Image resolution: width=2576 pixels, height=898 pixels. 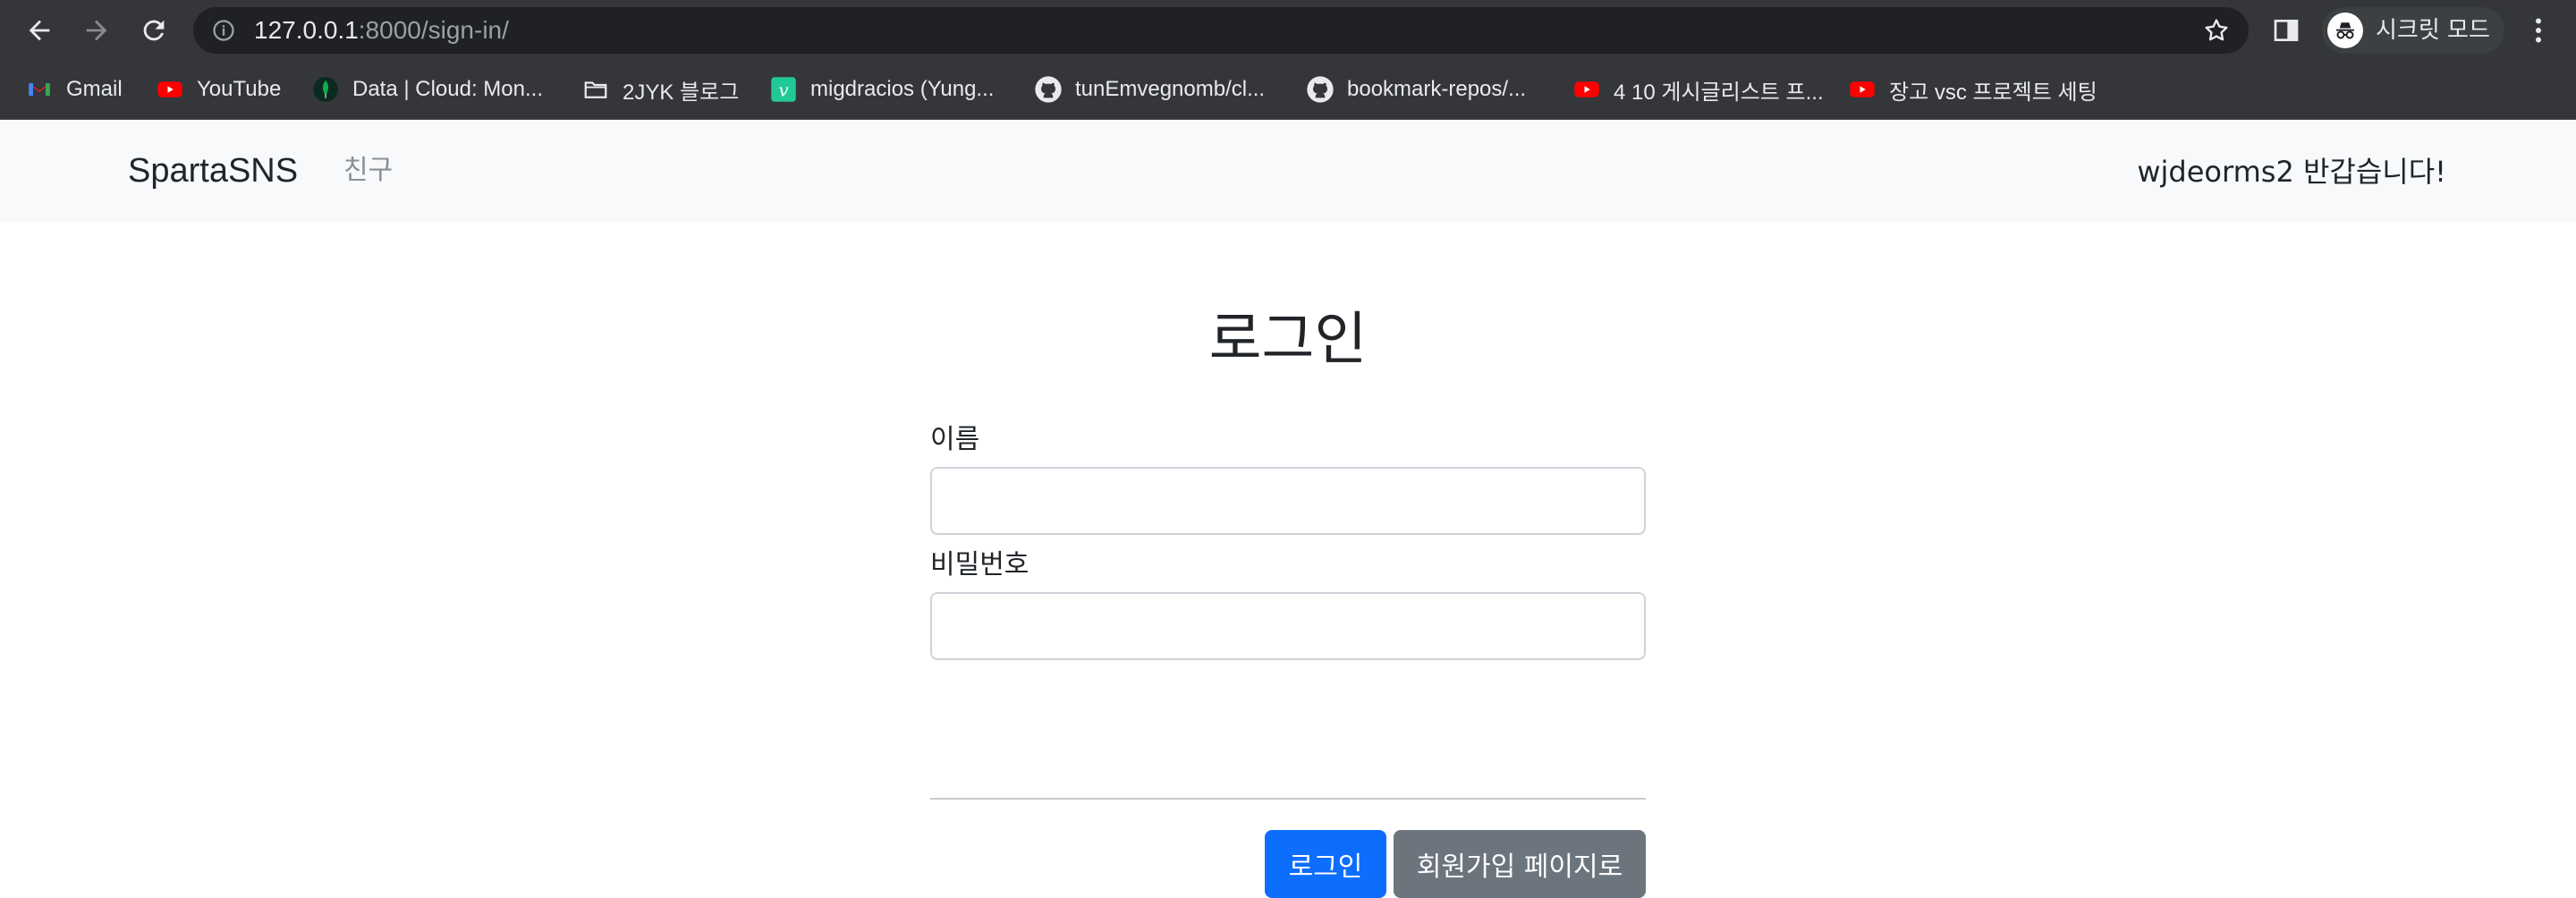 I want to click on username-input, so click(x=1288, y=501).